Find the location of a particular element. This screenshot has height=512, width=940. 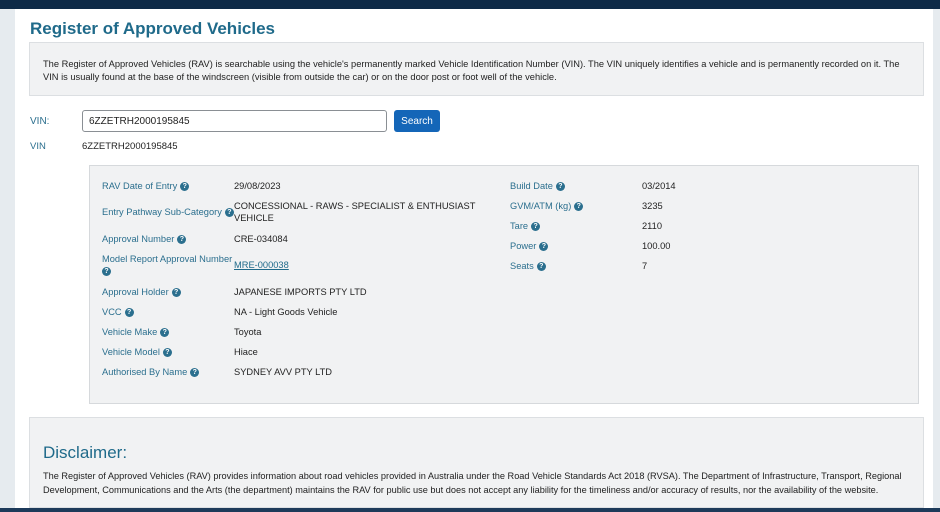

detail-label: GVM/ATM (kg) is located at coordinates (541, 206).